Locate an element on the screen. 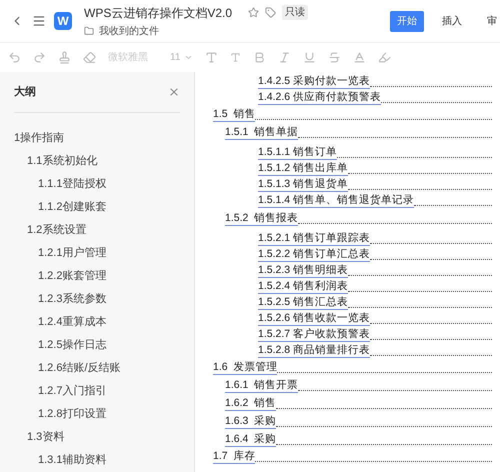 The height and width of the screenshot is (472, 500). toc-link: 1.5.2.8 商品销量排行表 is located at coordinates (314, 351).